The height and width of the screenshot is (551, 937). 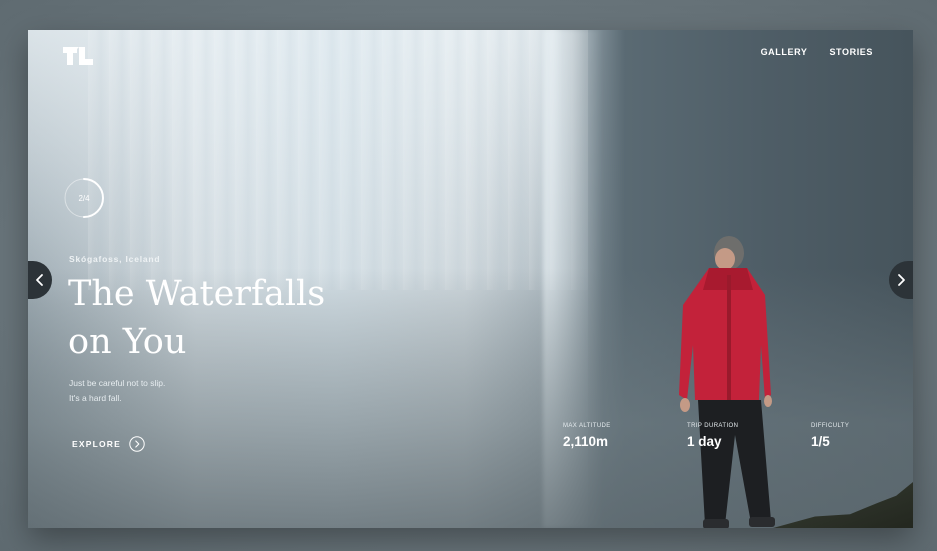 What do you see at coordinates (197, 294) in the screenshot?
I see `title-line-1: The Waterfalls` at bounding box center [197, 294].